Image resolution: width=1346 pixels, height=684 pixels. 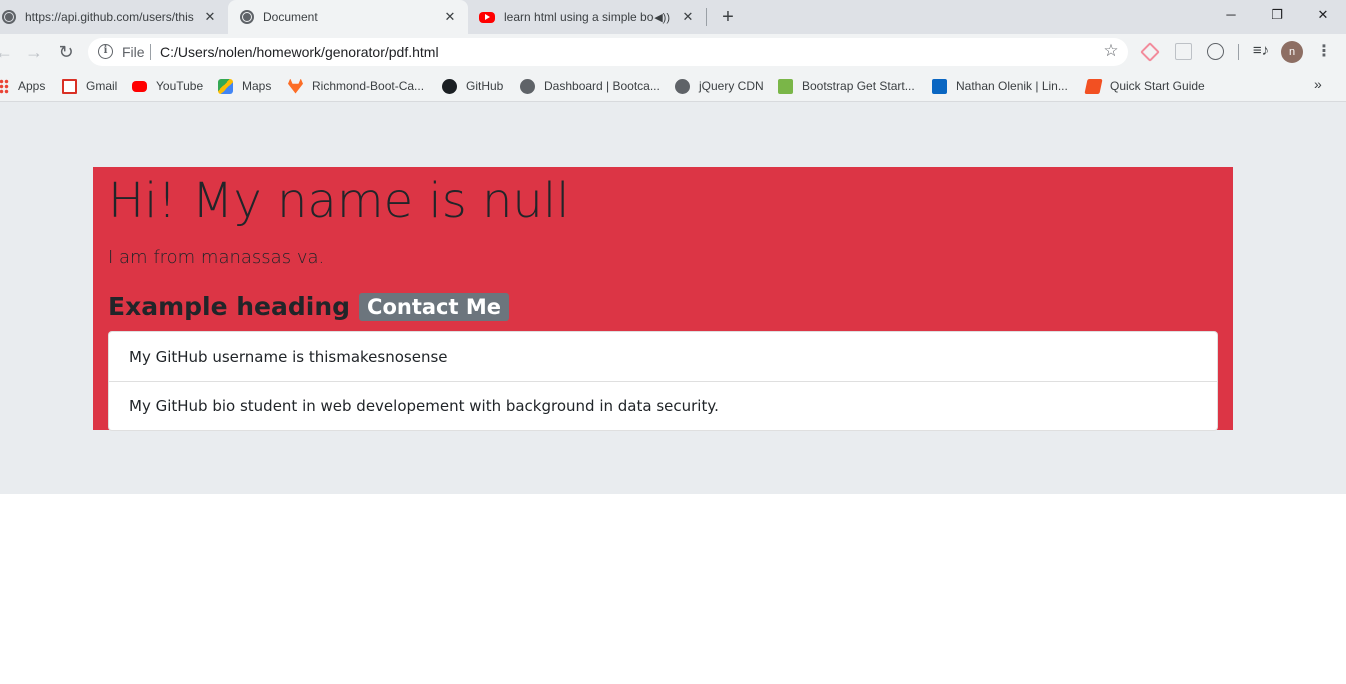 I want to click on quickstart-icon, so click(x=1093, y=86).